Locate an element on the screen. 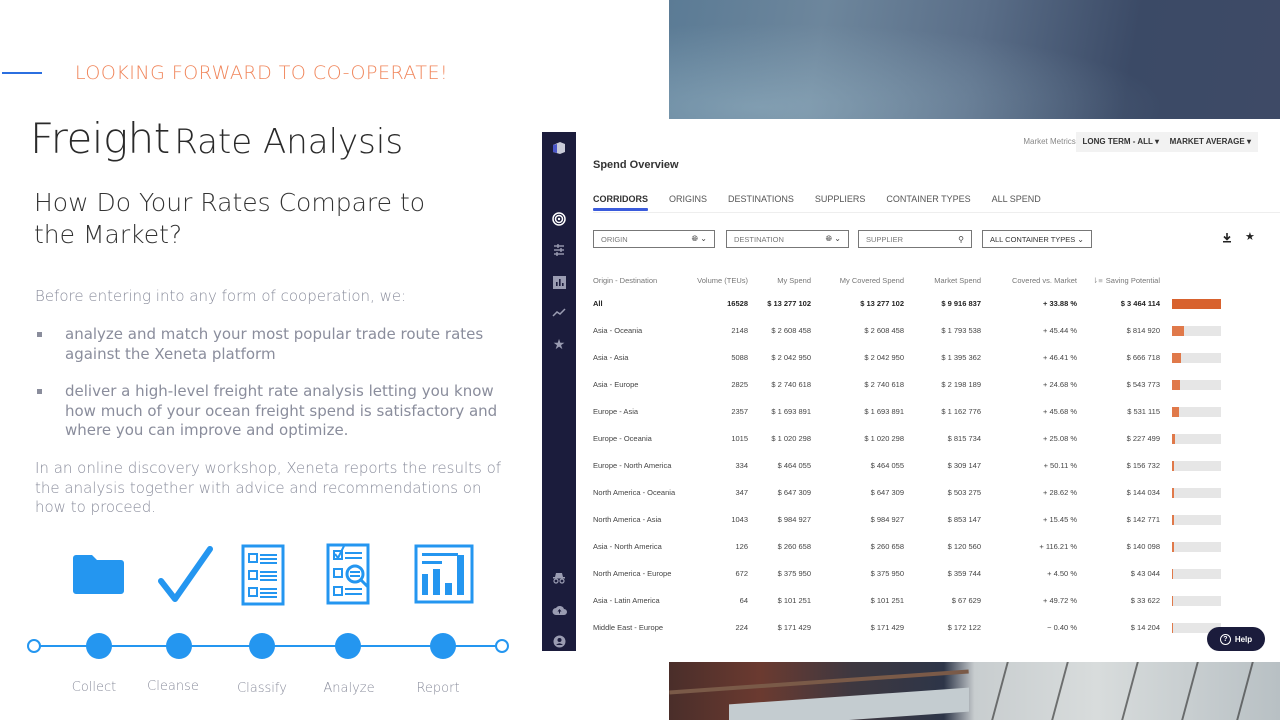 The width and height of the screenshot is (1280, 720). title-freight: Freight is located at coordinates (100, 138).